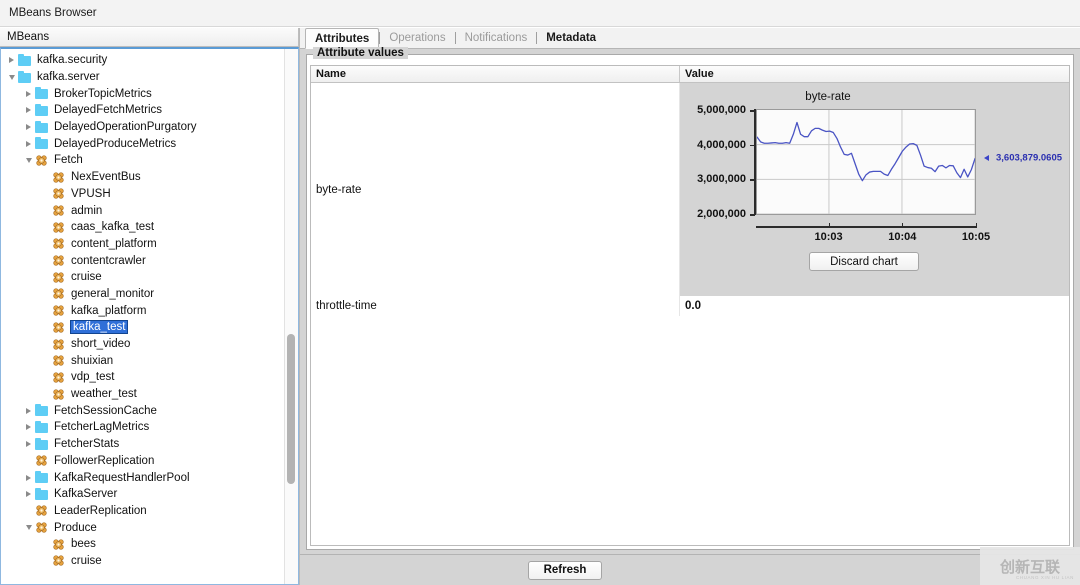  I want to click on current-value-label: 3,603,879.0605, so click(1029, 158).